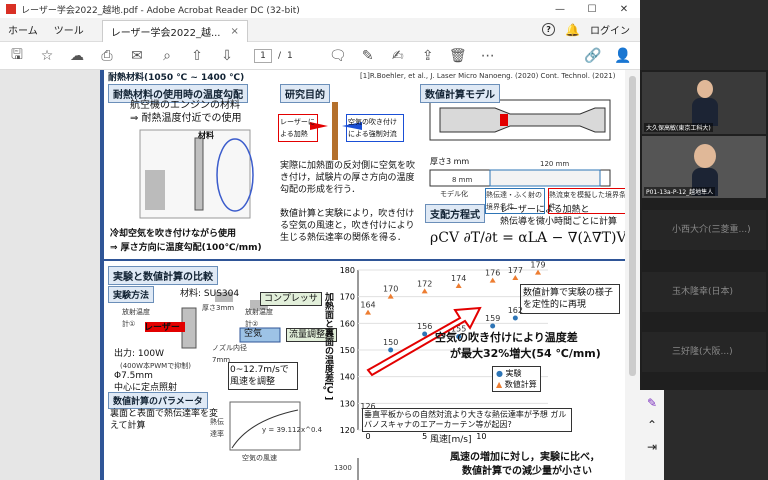 This screenshot has width=768, height=480. I want to click on data-label: 177, so click(515, 270).